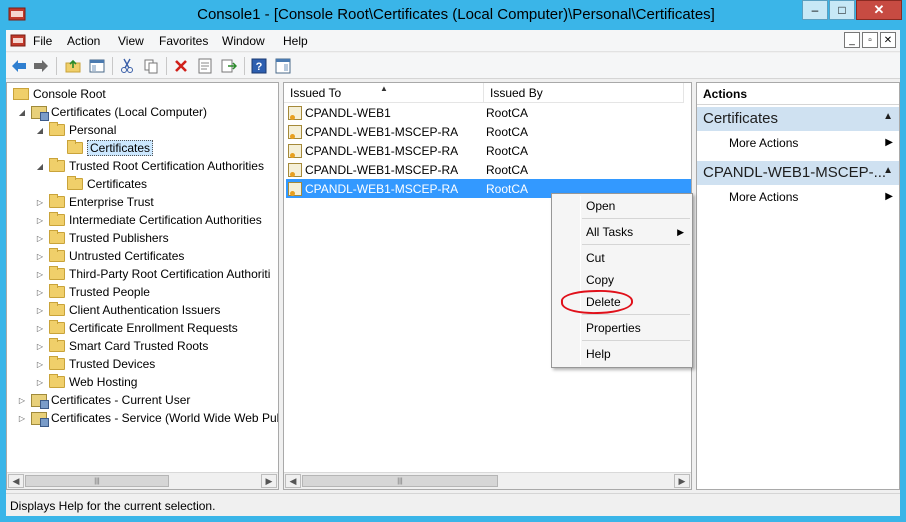  I want to click on tree-node-store: ▷ Intermediate Certification Authorities, so click(148, 220).